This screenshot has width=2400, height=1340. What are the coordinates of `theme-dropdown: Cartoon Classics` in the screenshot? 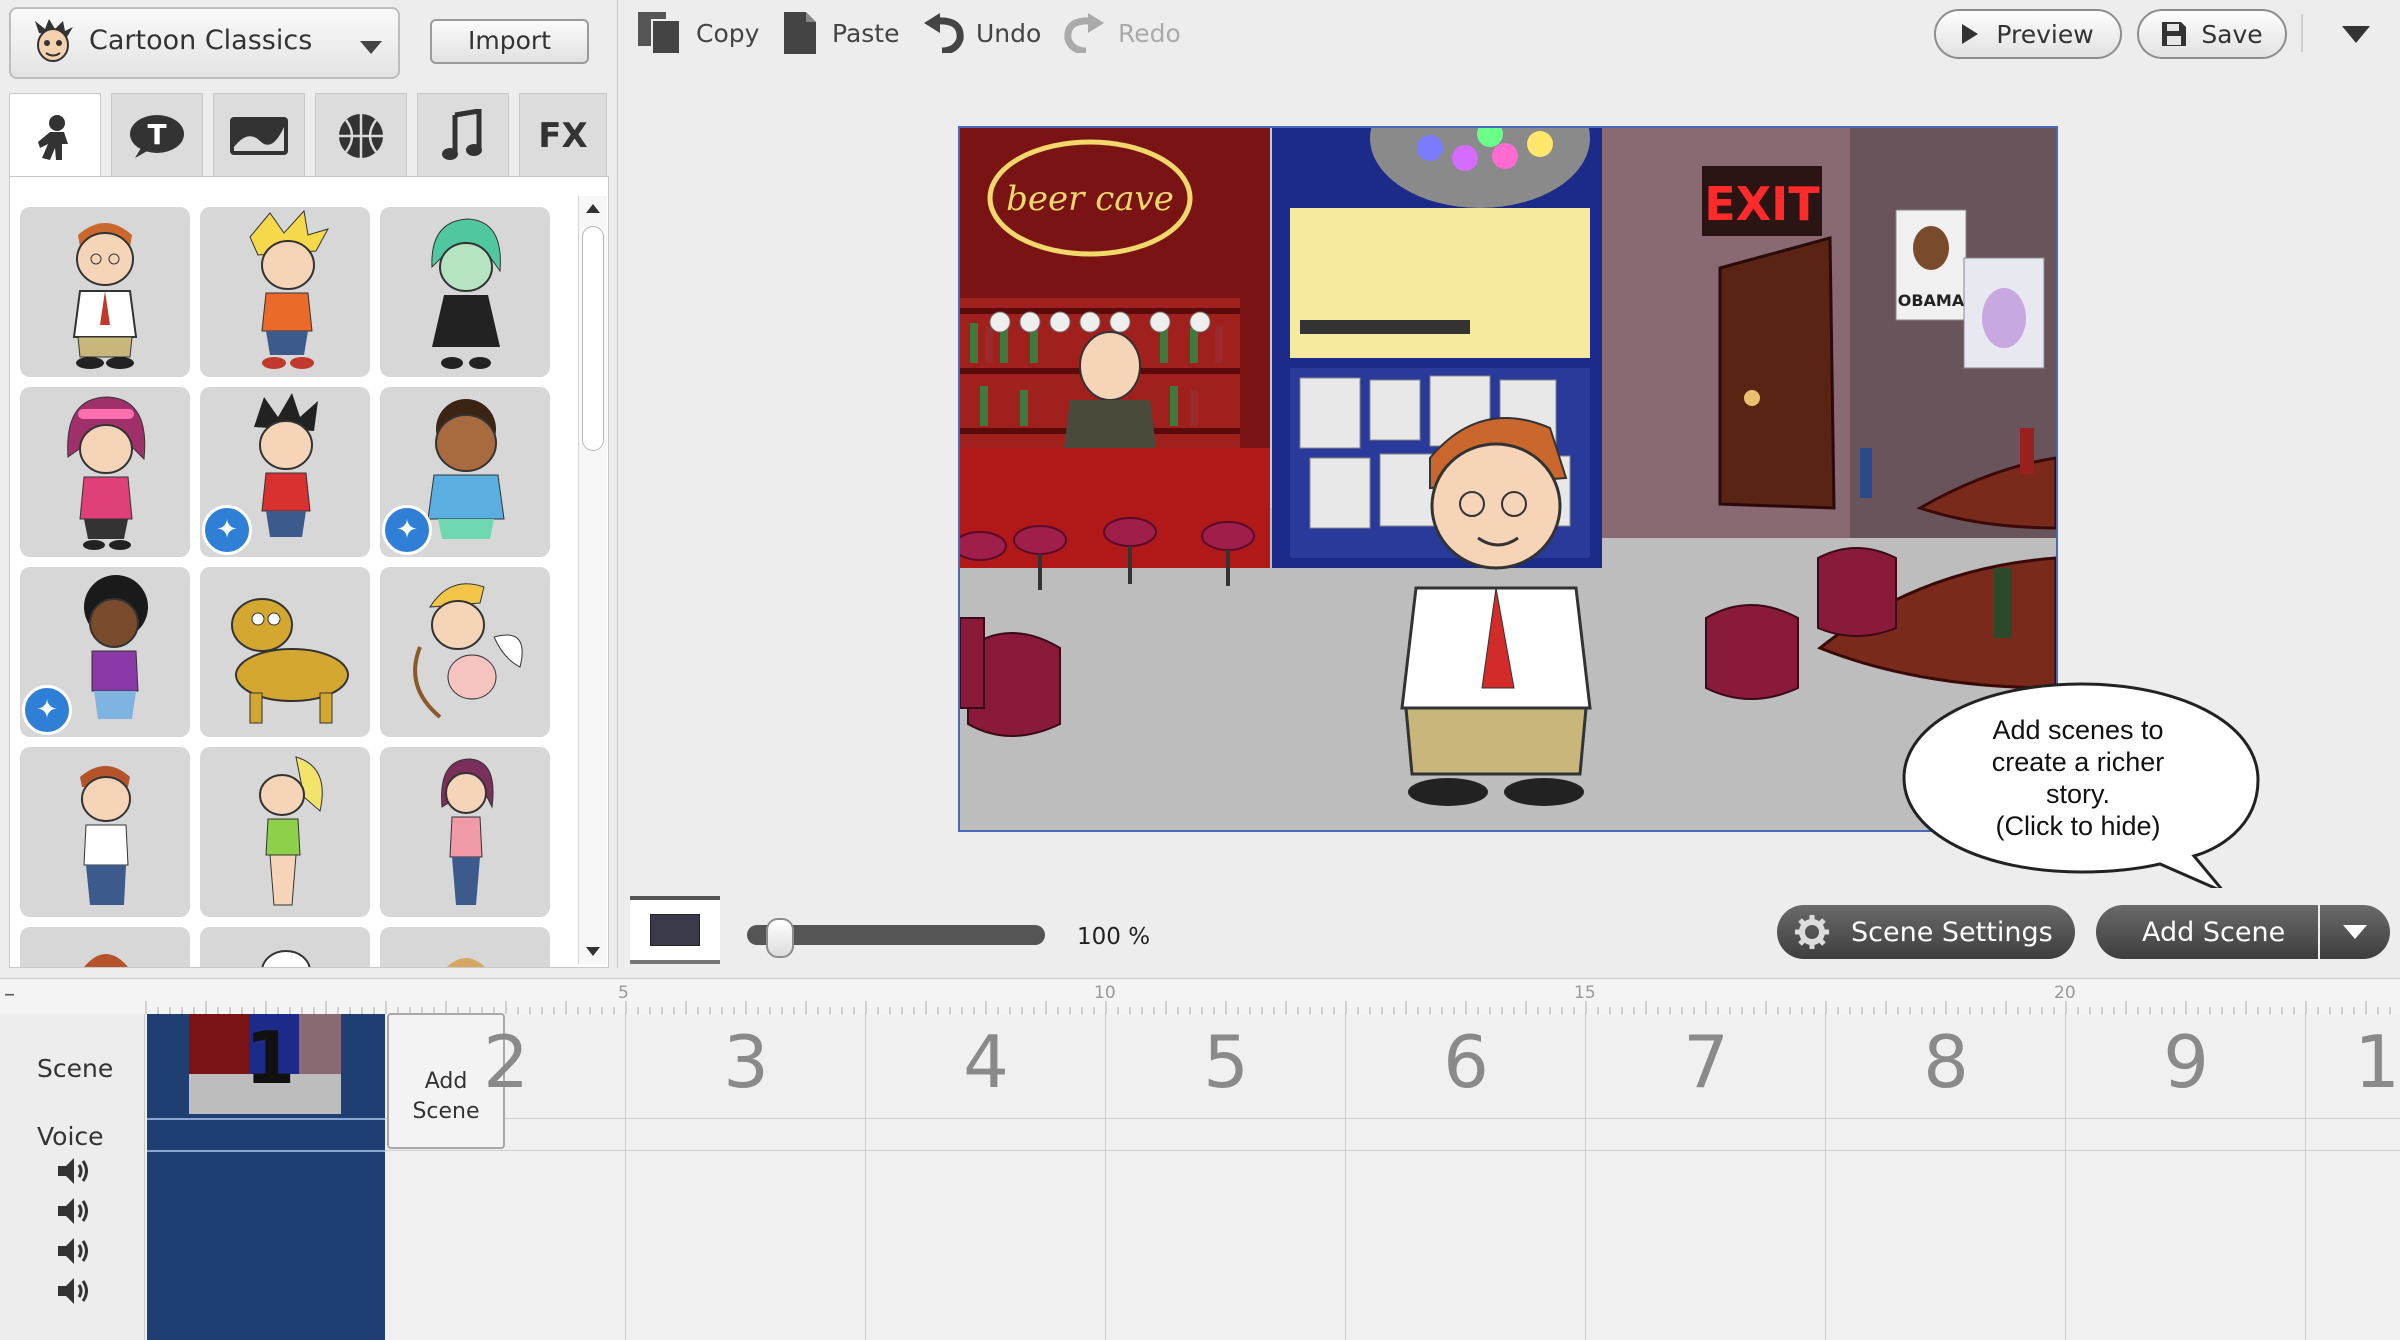 It's located at (204, 43).